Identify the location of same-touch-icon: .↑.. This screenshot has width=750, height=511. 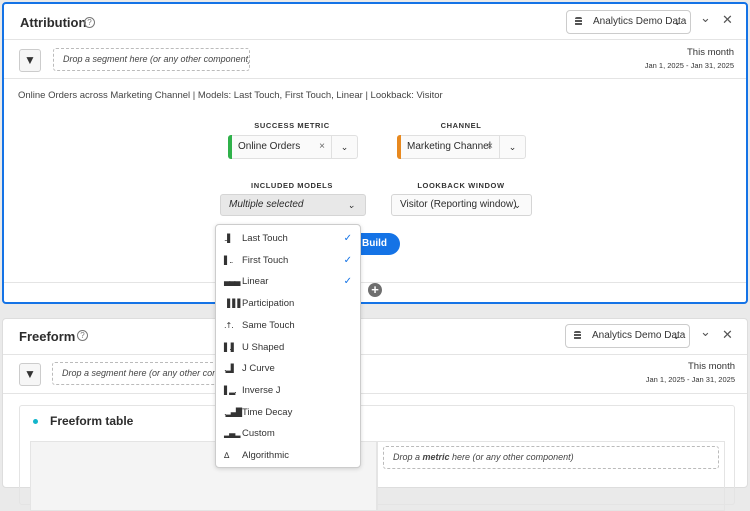
(229, 325).